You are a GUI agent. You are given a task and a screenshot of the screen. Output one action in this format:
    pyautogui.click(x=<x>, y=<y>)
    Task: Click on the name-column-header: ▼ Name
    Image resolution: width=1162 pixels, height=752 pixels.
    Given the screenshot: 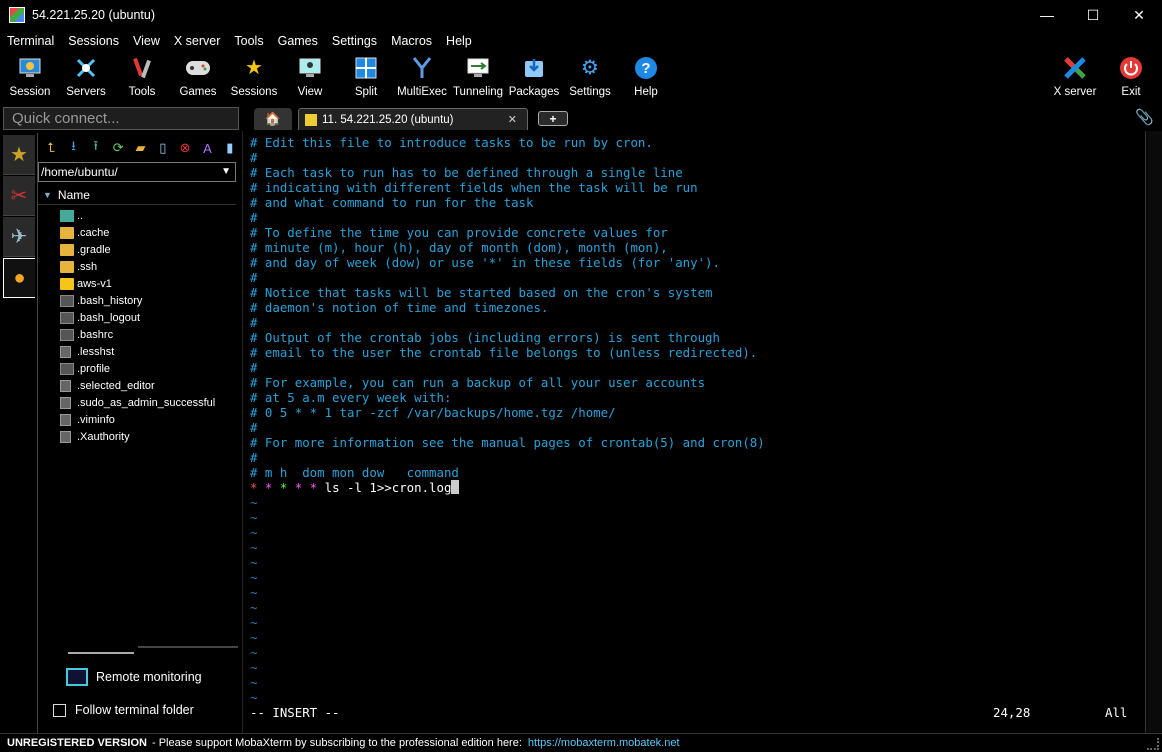 What is the action you would take?
    pyautogui.click(x=137, y=195)
    